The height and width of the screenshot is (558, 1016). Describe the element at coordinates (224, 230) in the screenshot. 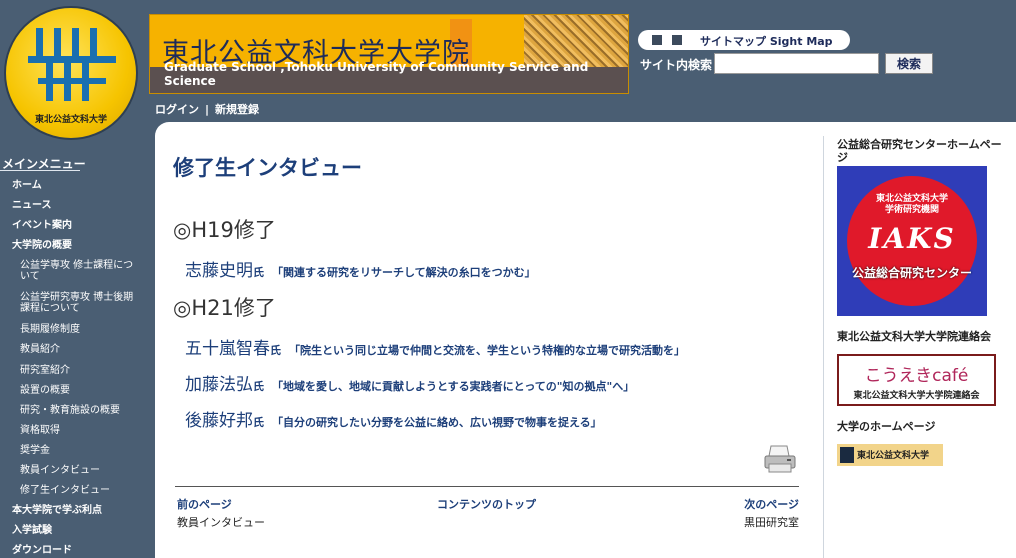

I see `section-heading: ◎H19修了` at that location.